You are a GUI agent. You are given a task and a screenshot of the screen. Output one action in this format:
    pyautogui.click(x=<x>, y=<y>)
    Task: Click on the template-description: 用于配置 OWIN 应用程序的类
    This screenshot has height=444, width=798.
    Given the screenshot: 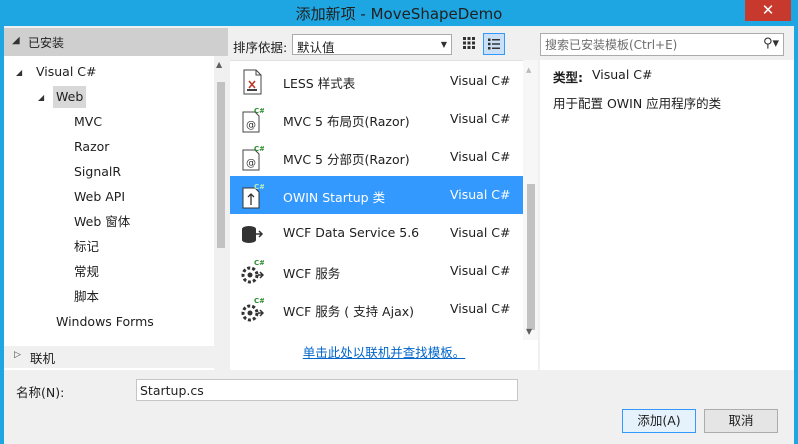 What is the action you would take?
    pyautogui.click(x=637, y=103)
    